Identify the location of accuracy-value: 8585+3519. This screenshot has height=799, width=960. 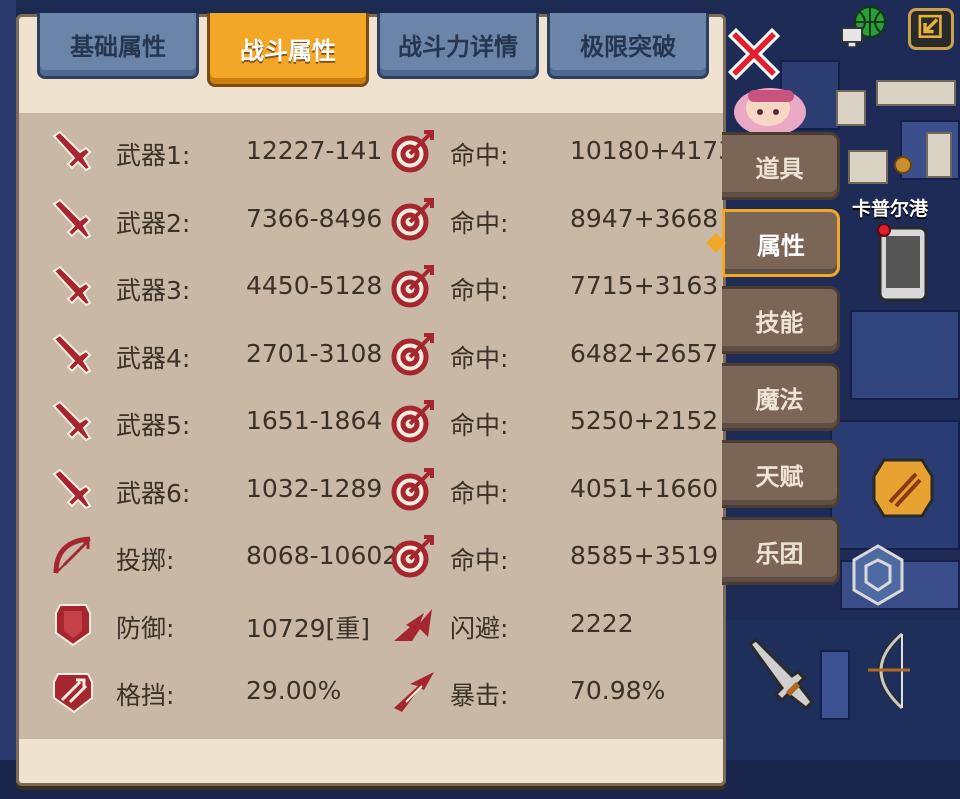
(644, 555).